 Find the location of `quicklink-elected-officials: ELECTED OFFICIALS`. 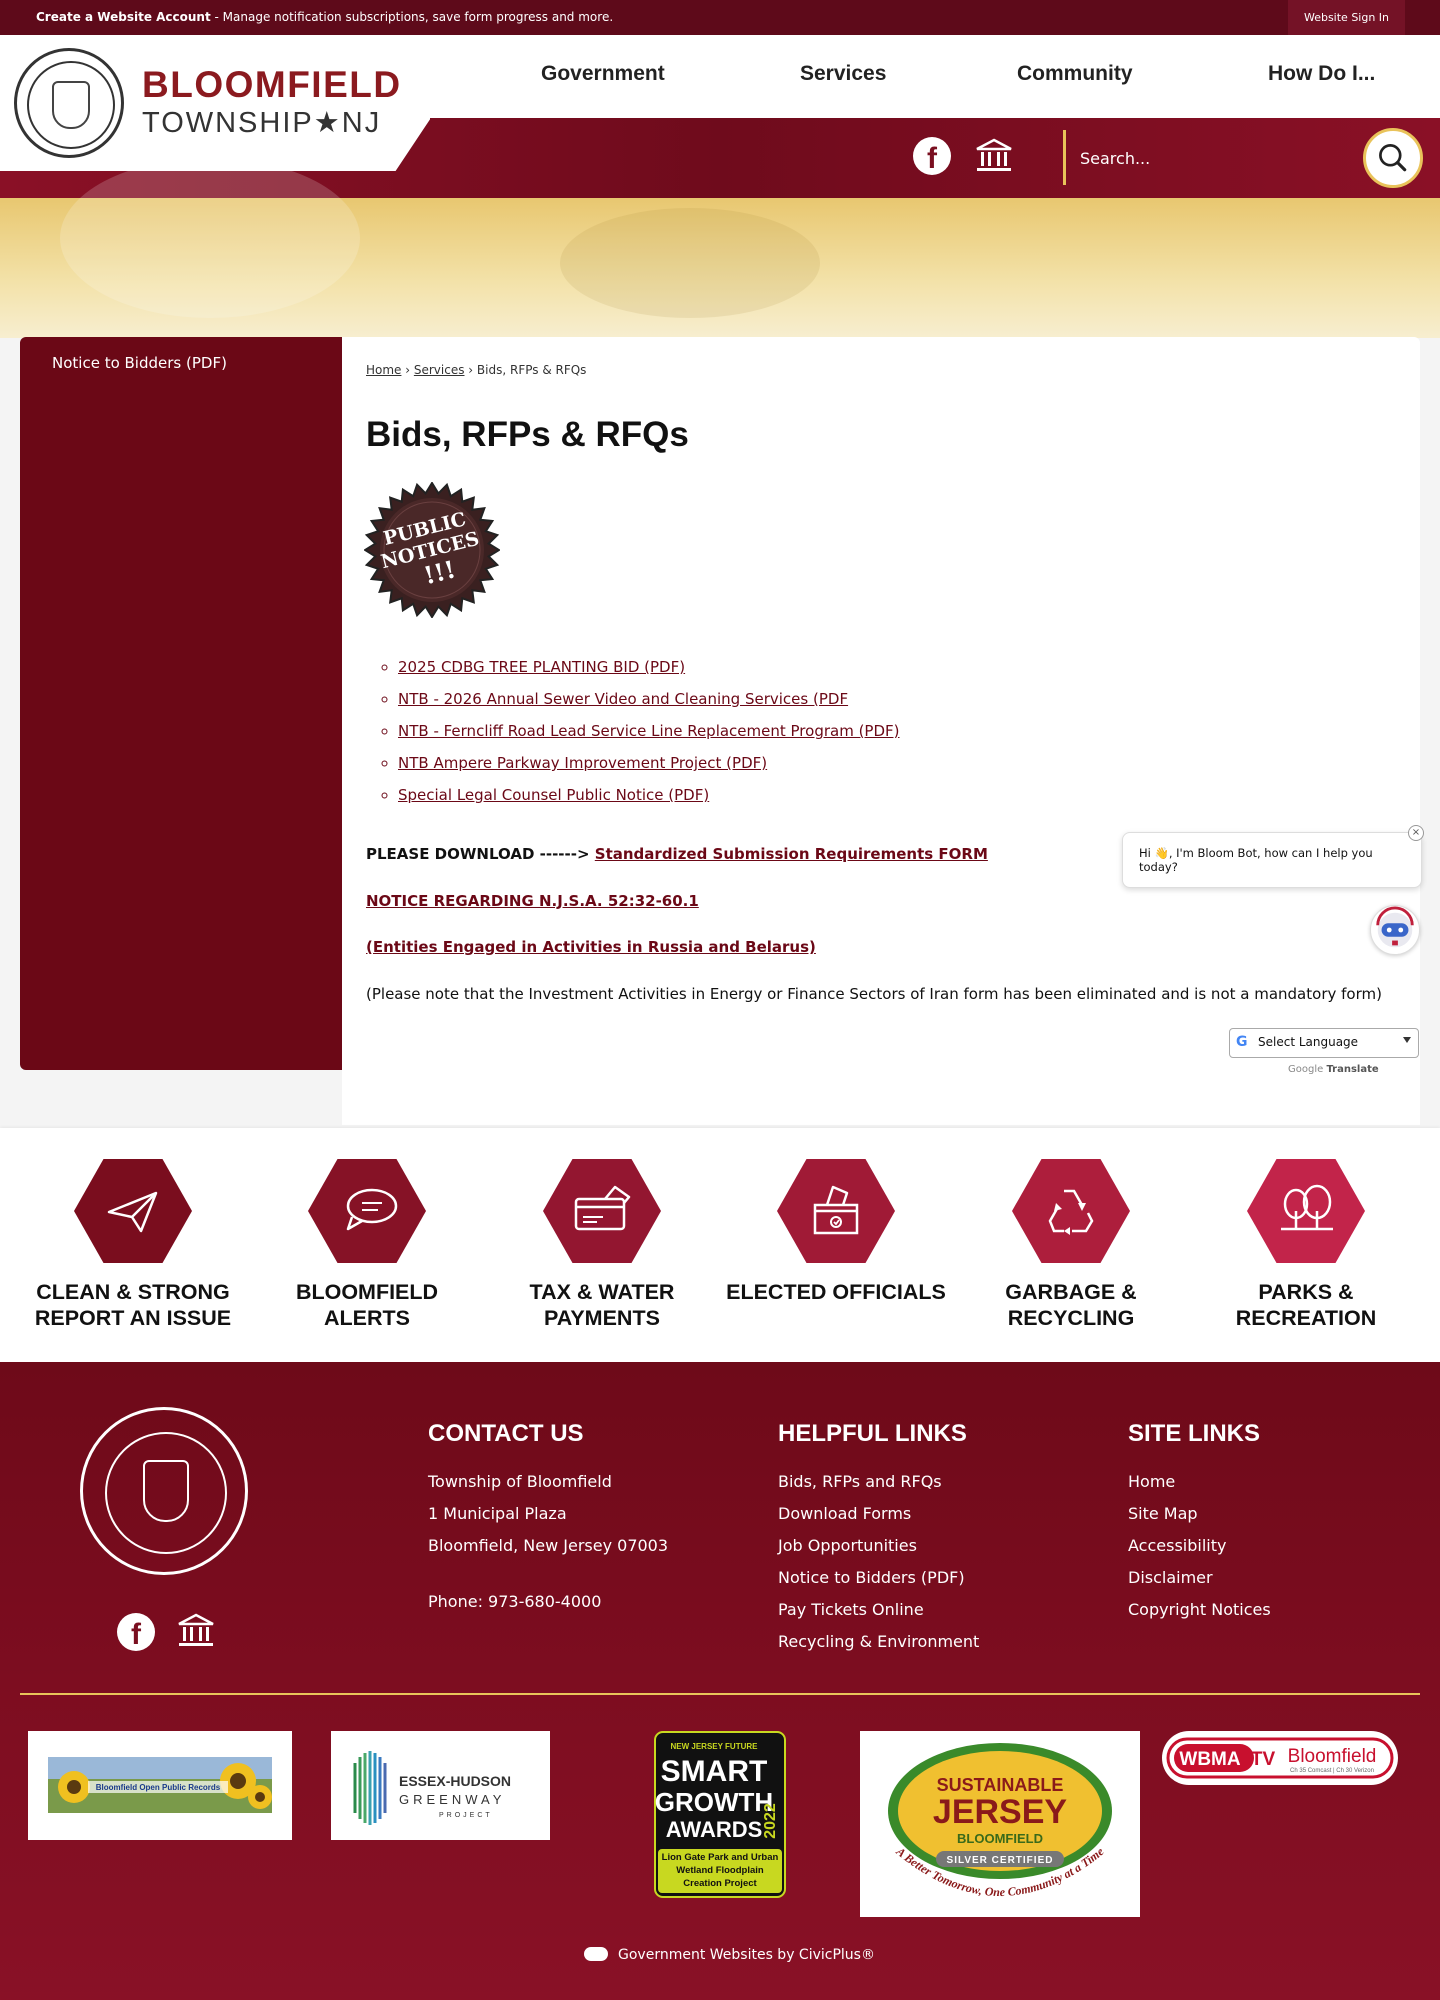

quicklink-elected-officials: ELECTED OFFICIALS is located at coordinates (836, 1245).